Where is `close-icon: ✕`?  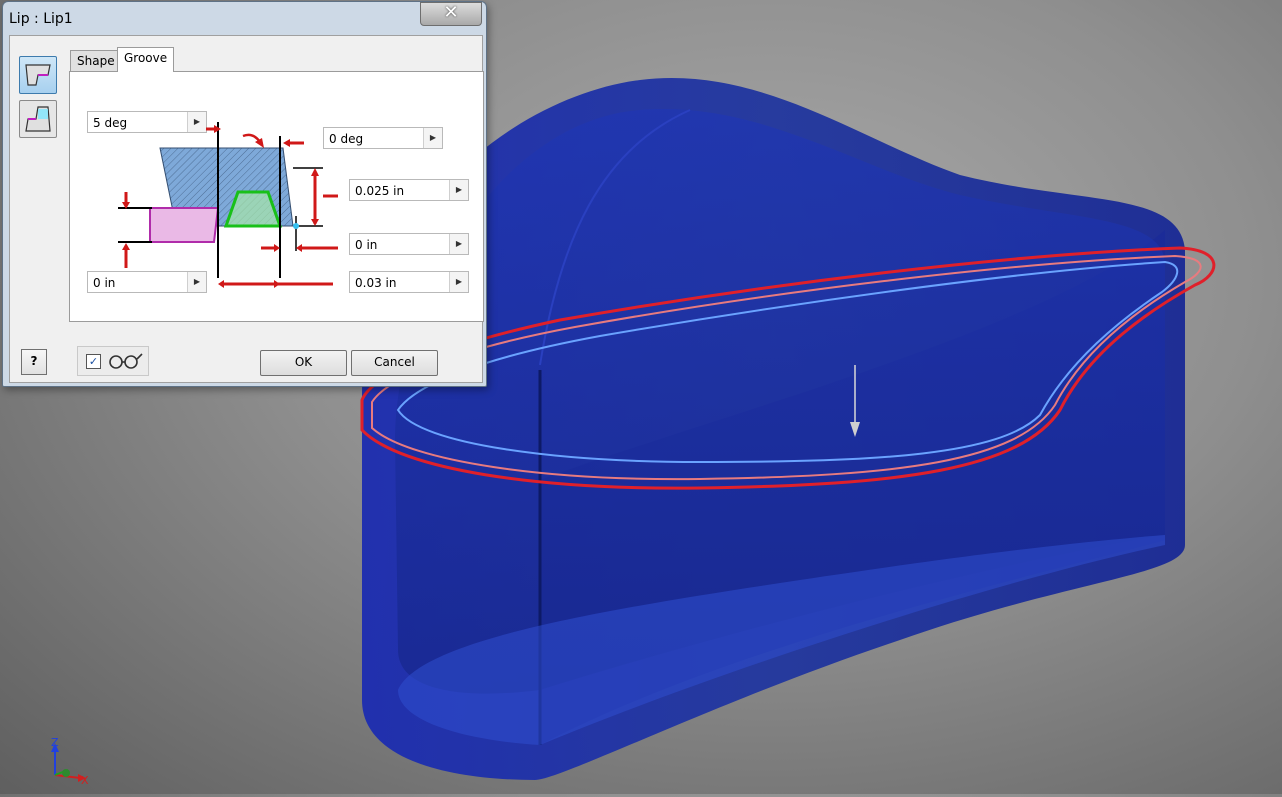
close-icon: ✕ is located at coordinates (451, 12).